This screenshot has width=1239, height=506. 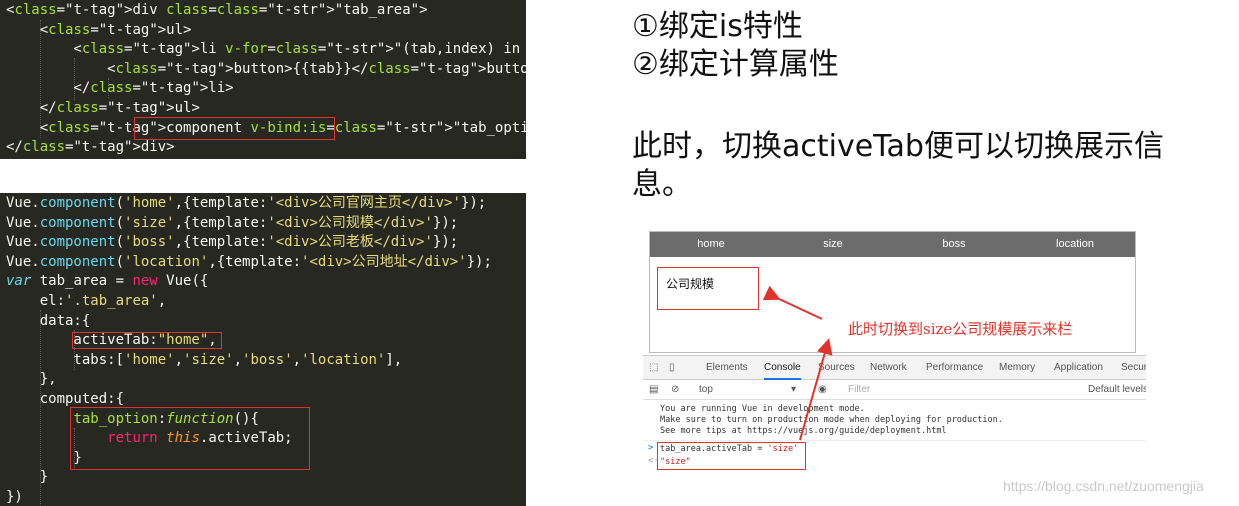 What do you see at coordinates (954, 368) in the screenshot?
I see `tab-performance: Performance` at bounding box center [954, 368].